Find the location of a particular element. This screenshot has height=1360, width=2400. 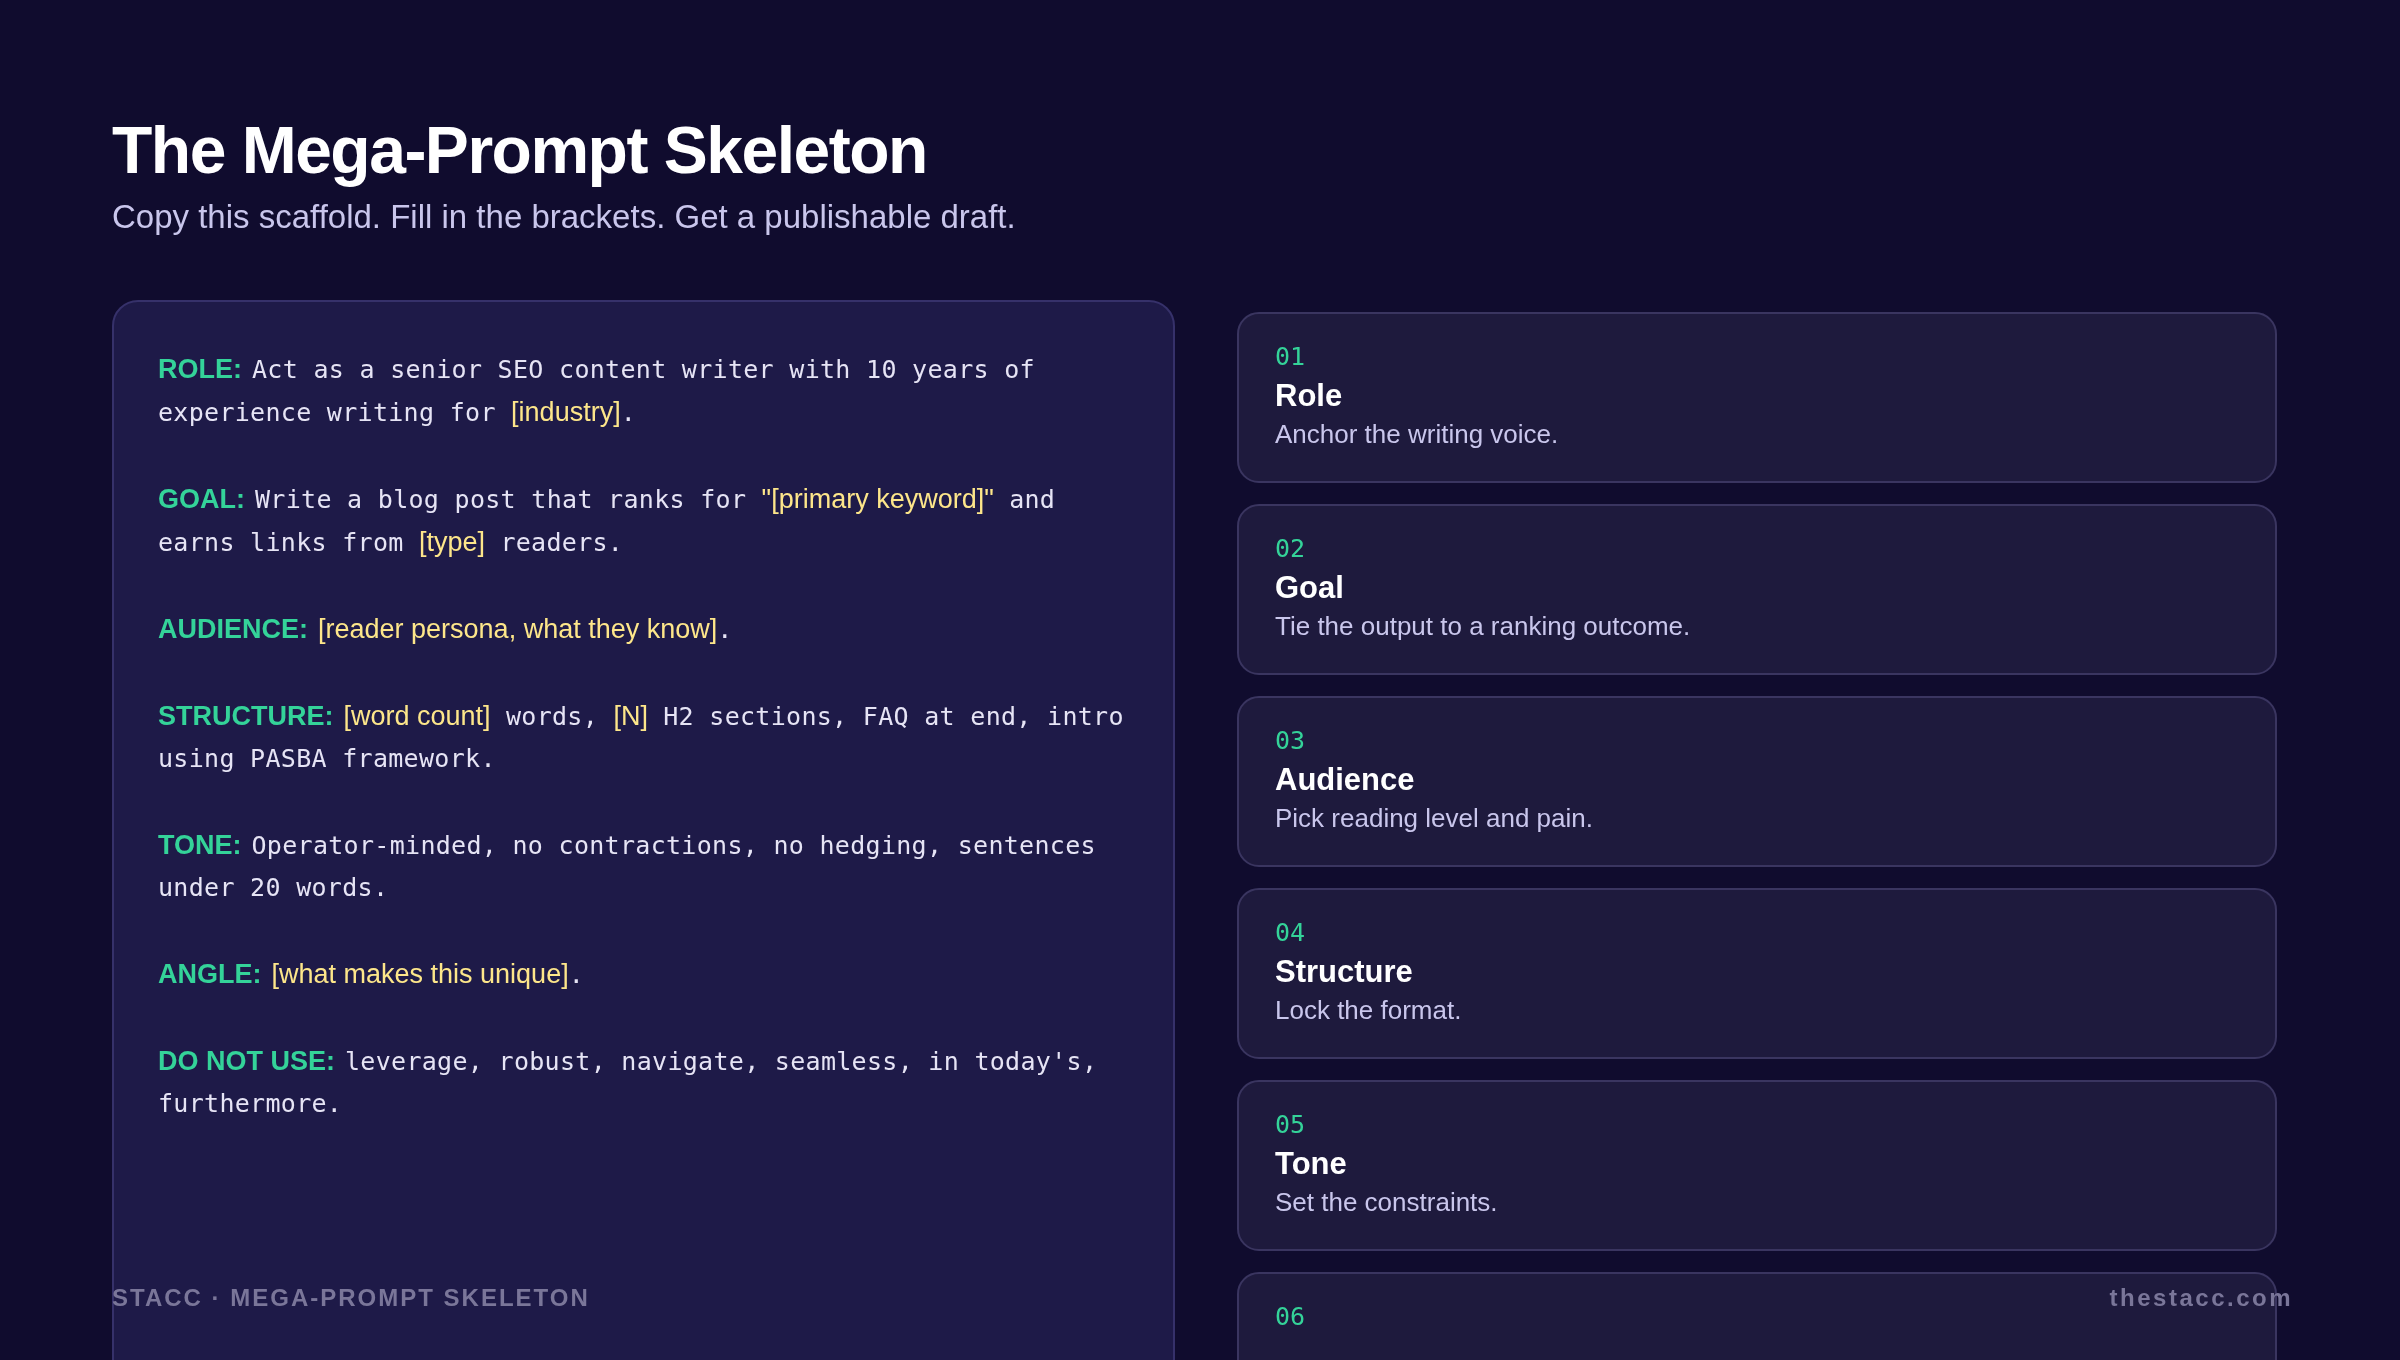

step-description: Pick reading level and pain. is located at coordinates (1434, 818).